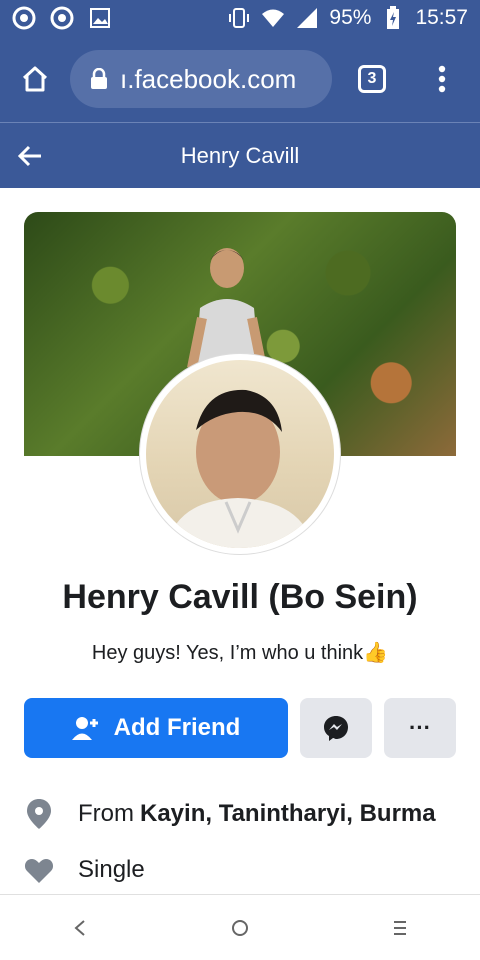 The image size is (480, 960). I want to click on vibrate-icon, so click(239, 18).